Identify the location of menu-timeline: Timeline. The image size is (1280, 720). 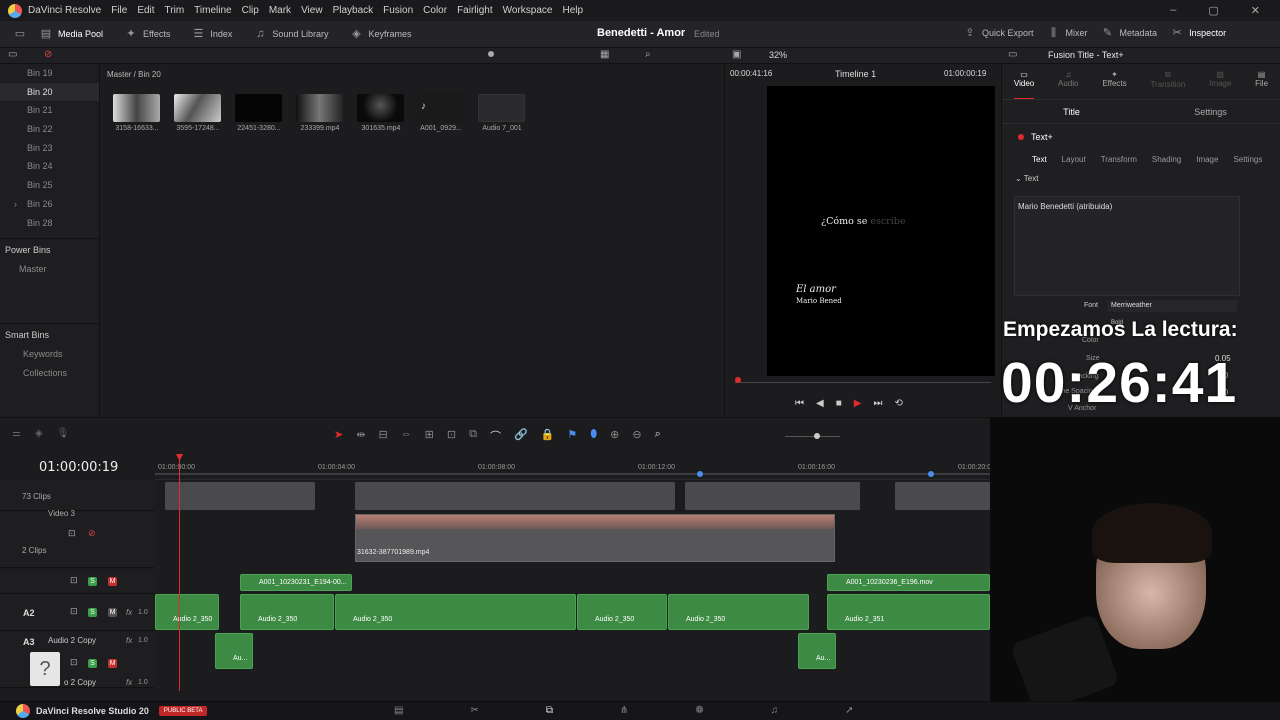
(212, 10).